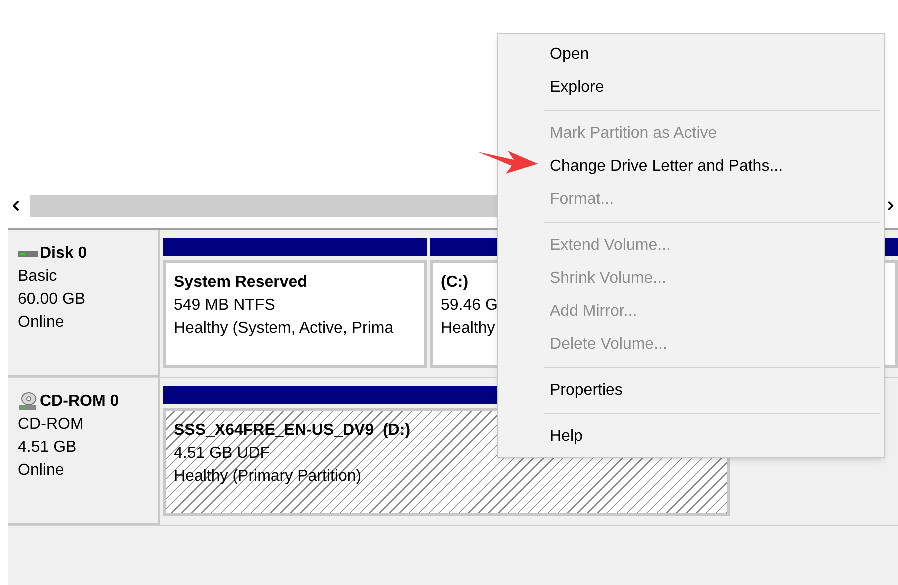  What do you see at coordinates (225, 306) in the screenshot?
I see `partition-size: 549 MB NTFS` at bounding box center [225, 306].